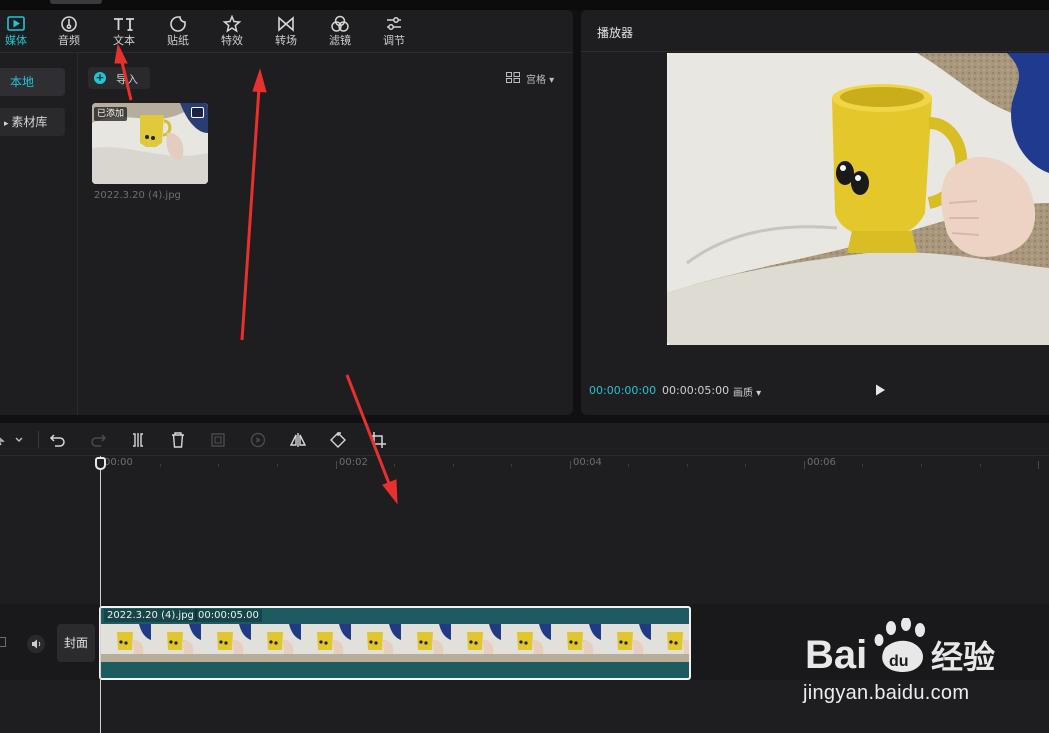 The image size is (1049, 733). I want to click on added-badge: 已添加, so click(111, 114).